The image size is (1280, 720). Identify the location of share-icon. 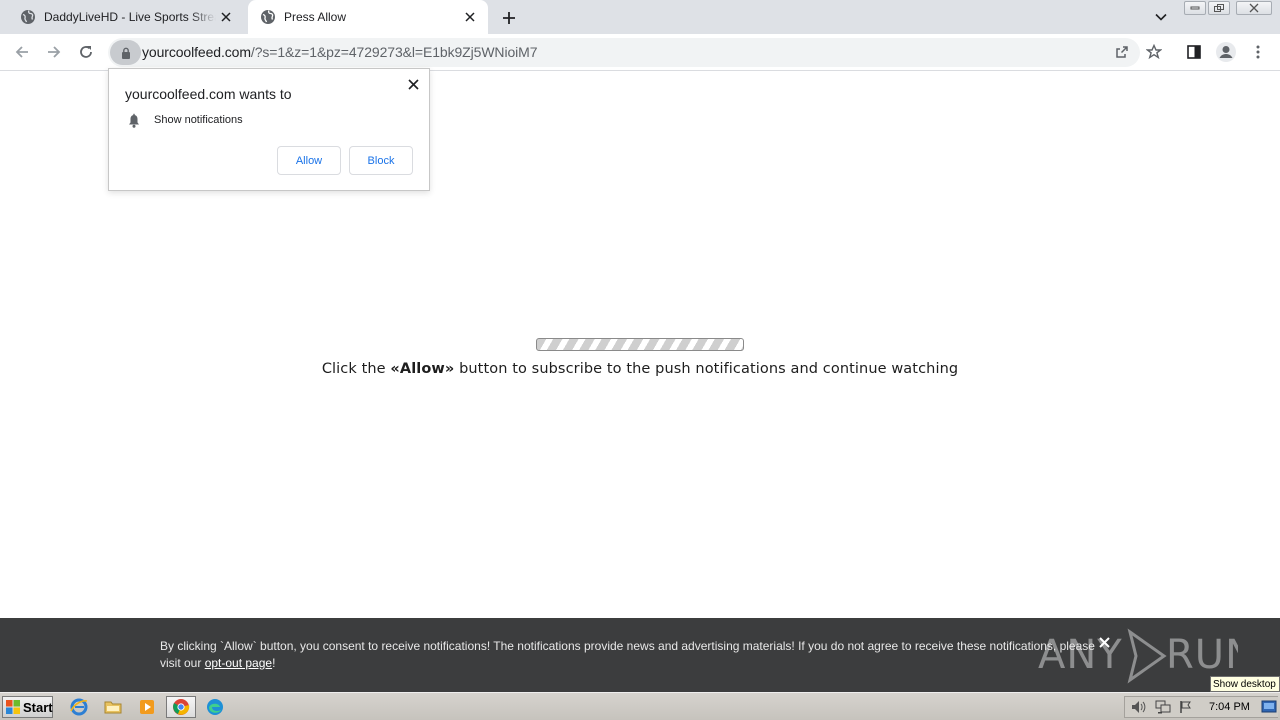
(1122, 52).